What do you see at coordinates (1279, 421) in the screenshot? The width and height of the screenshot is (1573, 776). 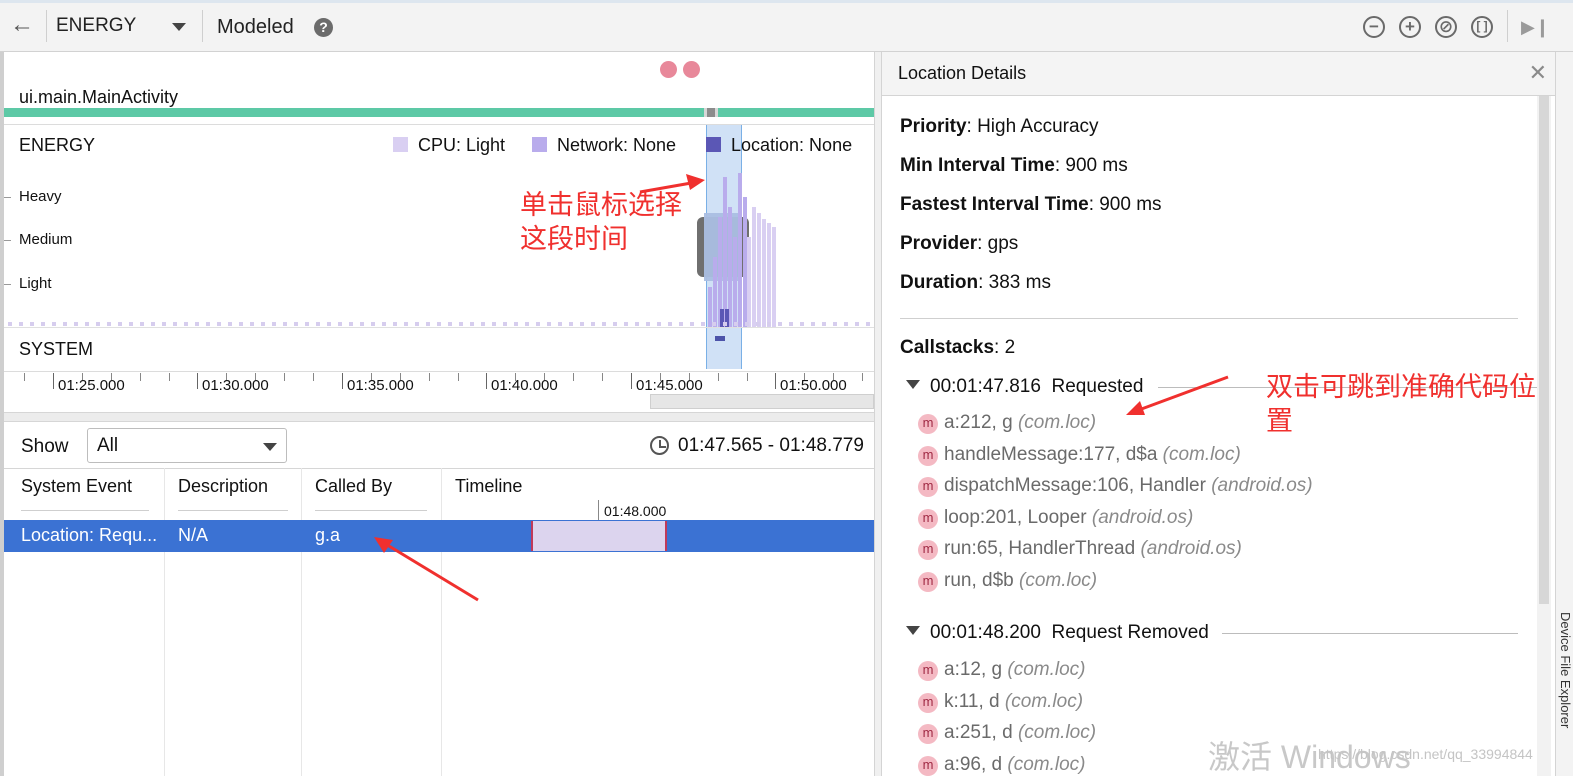 I see `annotation-jump-to-code-line2: 置` at bounding box center [1279, 421].